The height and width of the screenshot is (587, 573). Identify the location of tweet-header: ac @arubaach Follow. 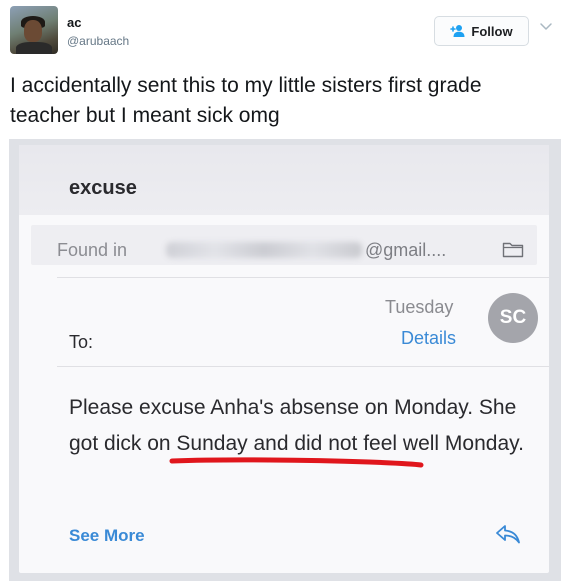
(286, 30).